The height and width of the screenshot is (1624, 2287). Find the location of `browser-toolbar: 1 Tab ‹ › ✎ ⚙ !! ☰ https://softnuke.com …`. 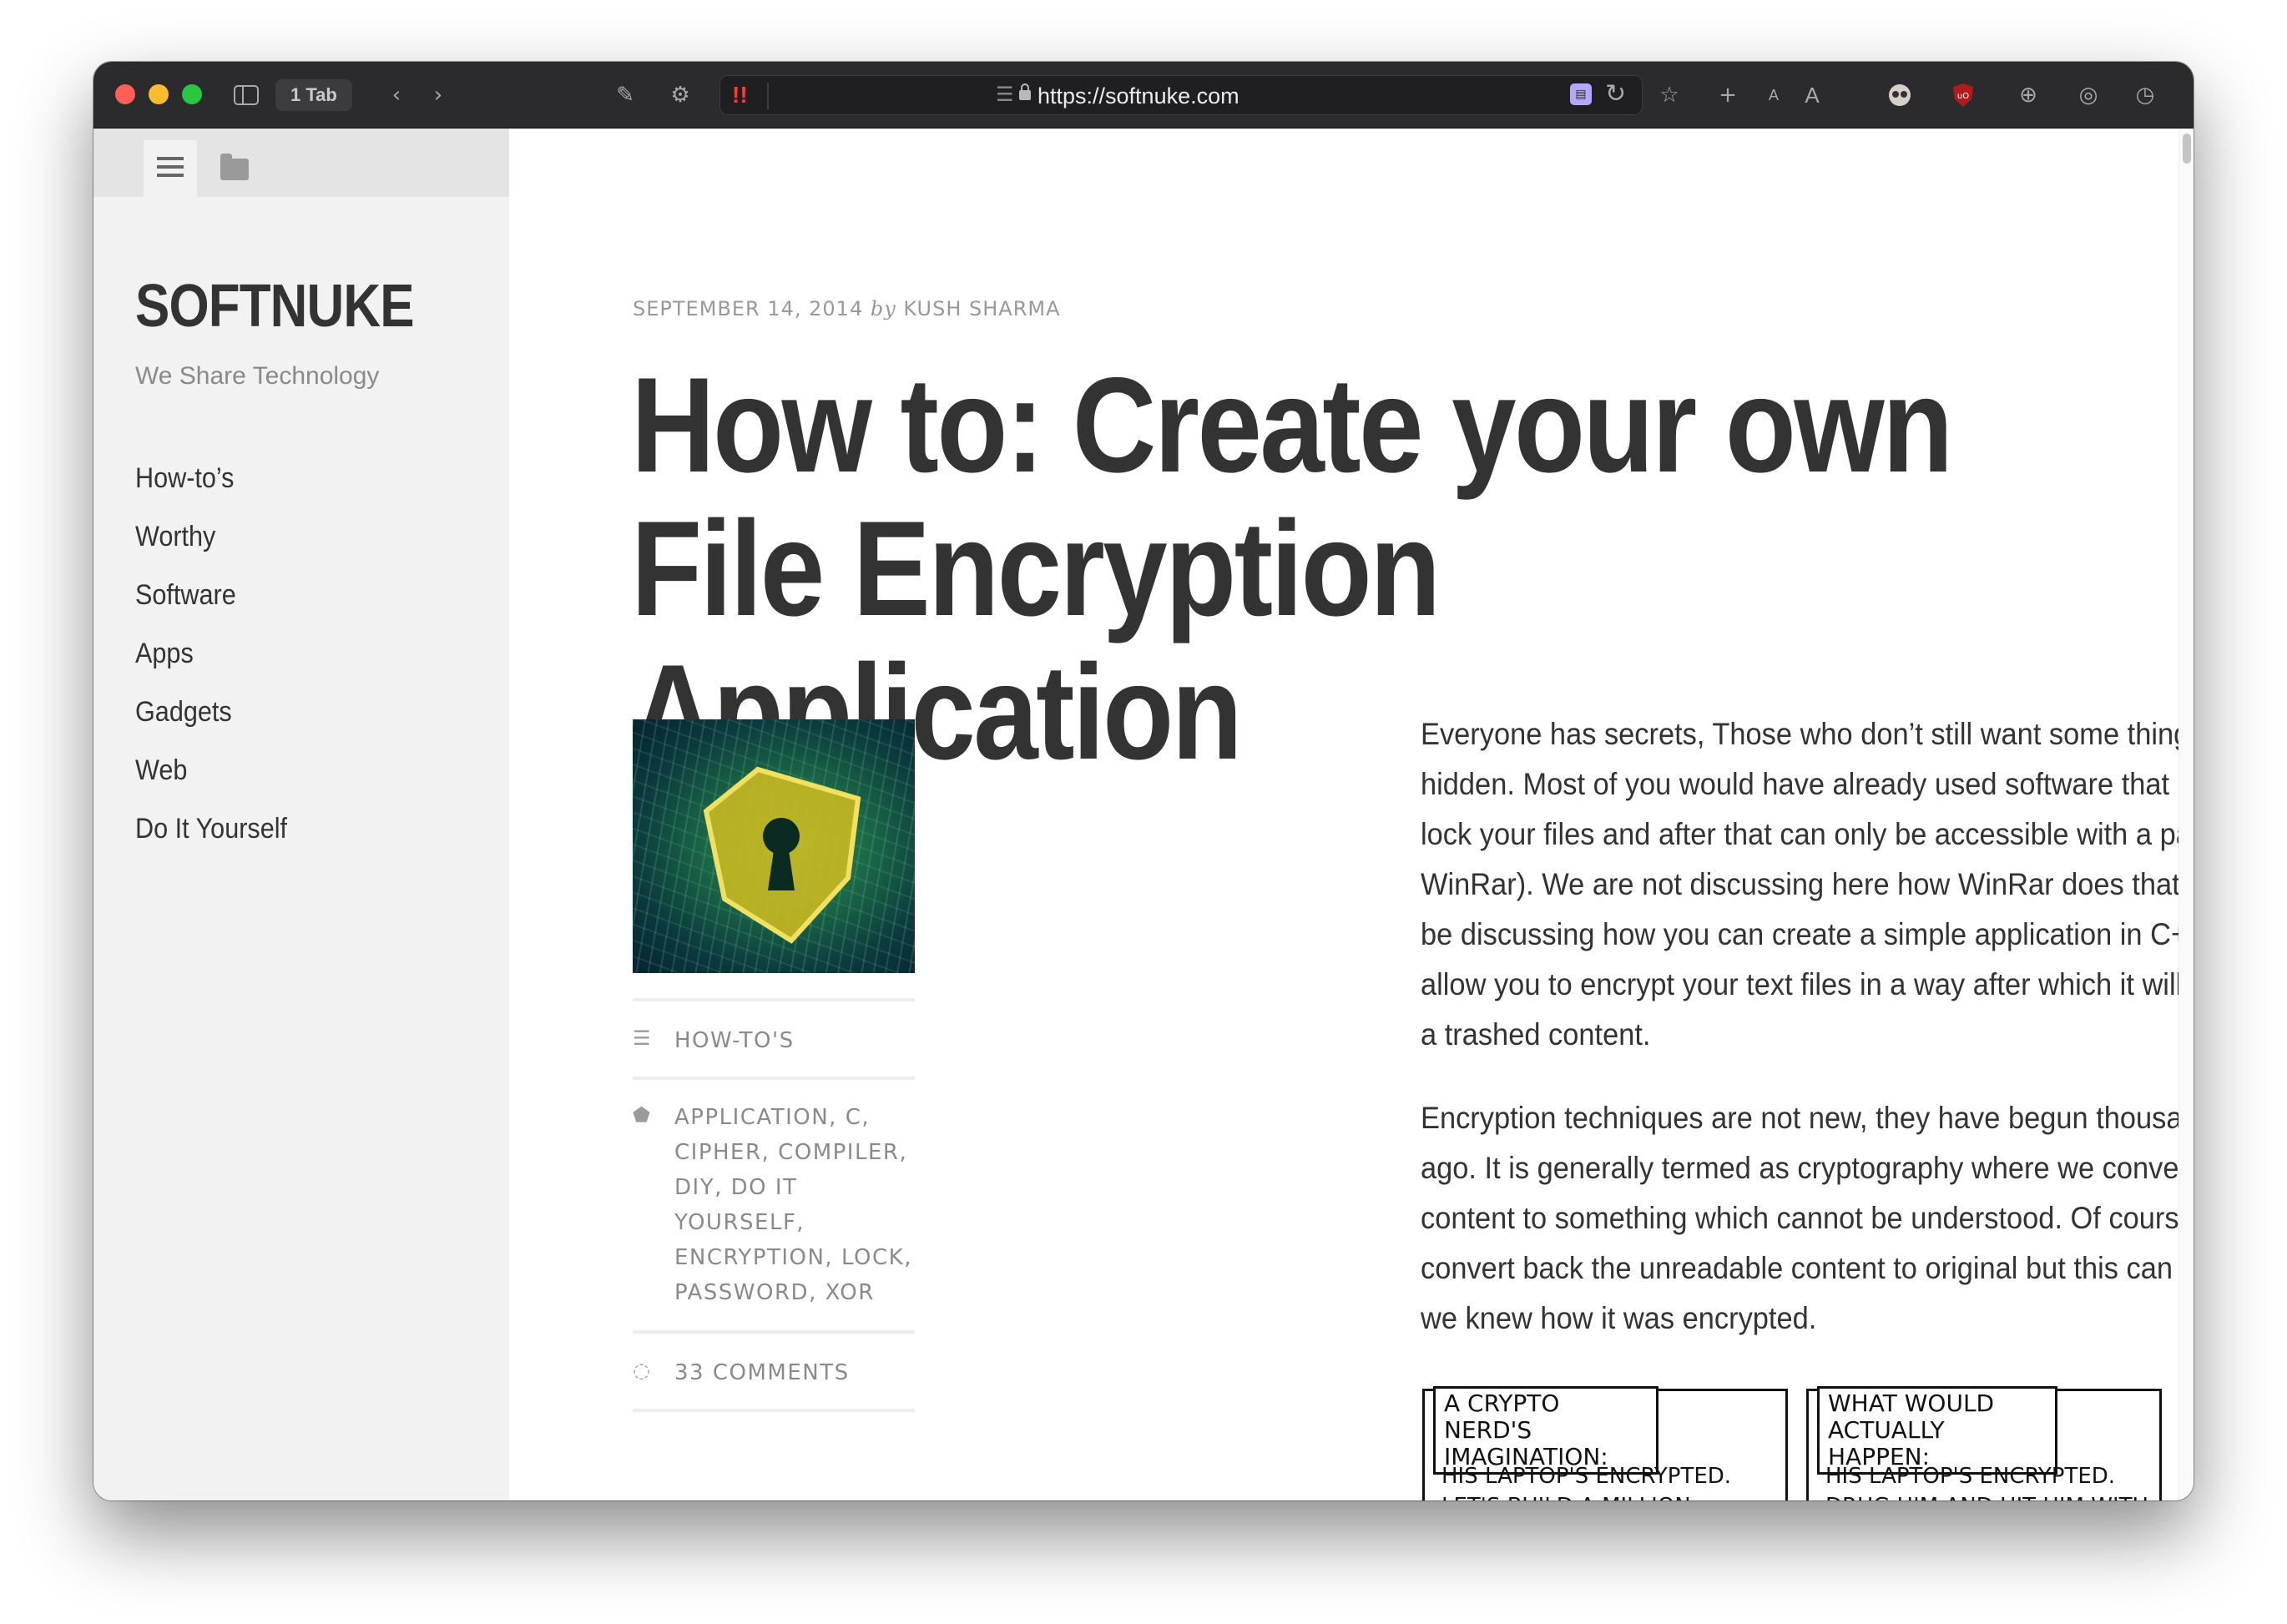

browser-toolbar: 1 Tab ‹ › ✎ ⚙ !! ☰ https://softnuke.com … is located at coordinates (1143, 95).